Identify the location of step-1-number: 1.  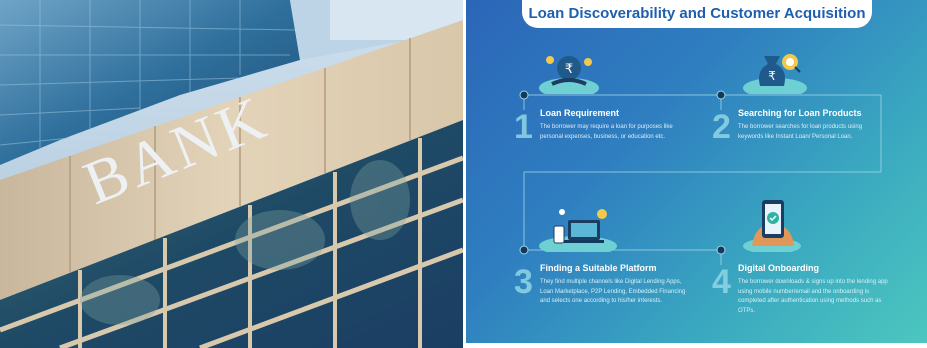
(523, 127).